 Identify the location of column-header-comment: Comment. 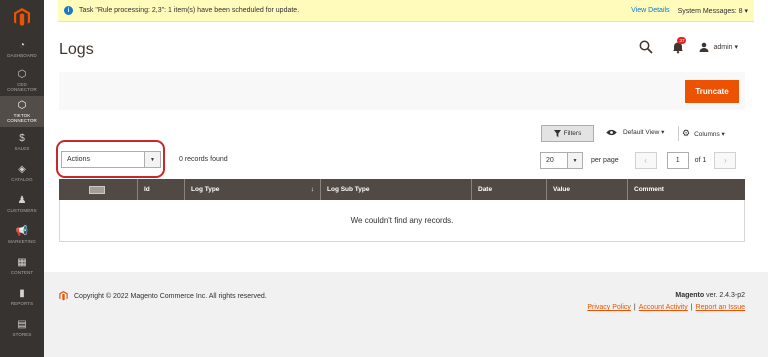
(686, 189).